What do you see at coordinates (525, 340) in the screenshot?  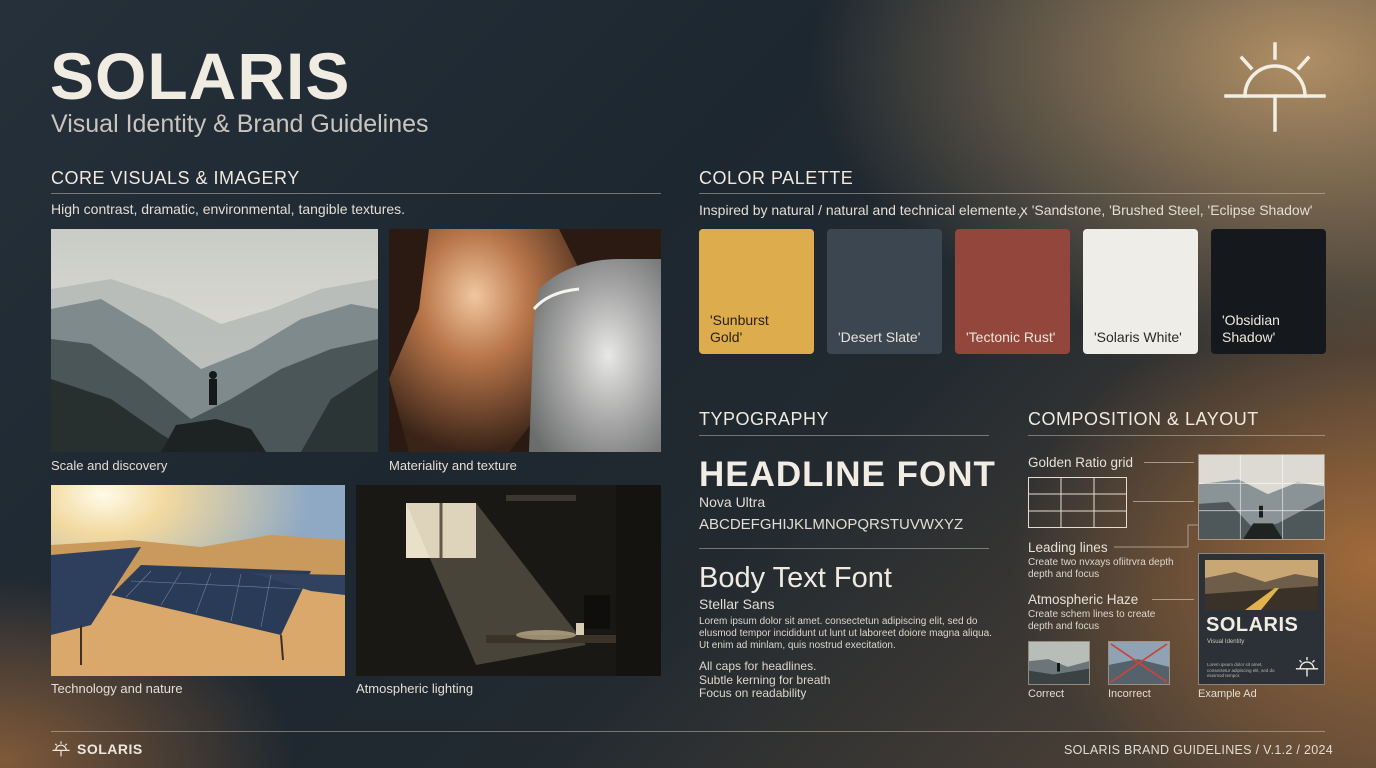 I see `photo-materiality` at bounding box center [525, 340].